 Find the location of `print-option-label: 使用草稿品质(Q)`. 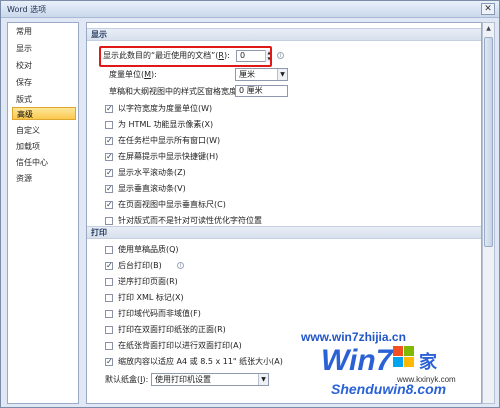

print-option-label: 使用草稿品质(Q) is located at coordinates (148, 249).